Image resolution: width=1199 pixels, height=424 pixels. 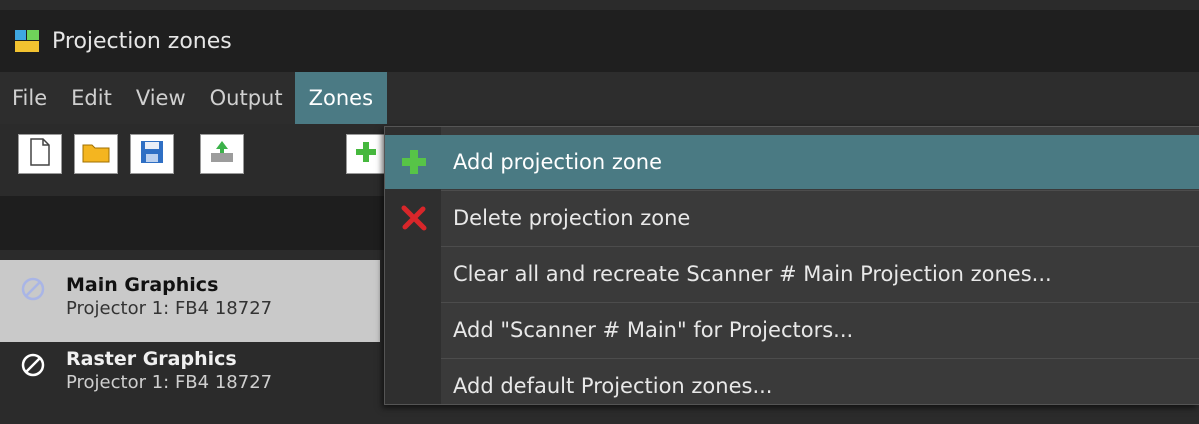 I want to click on app-icon, so click(x=27, y=41).